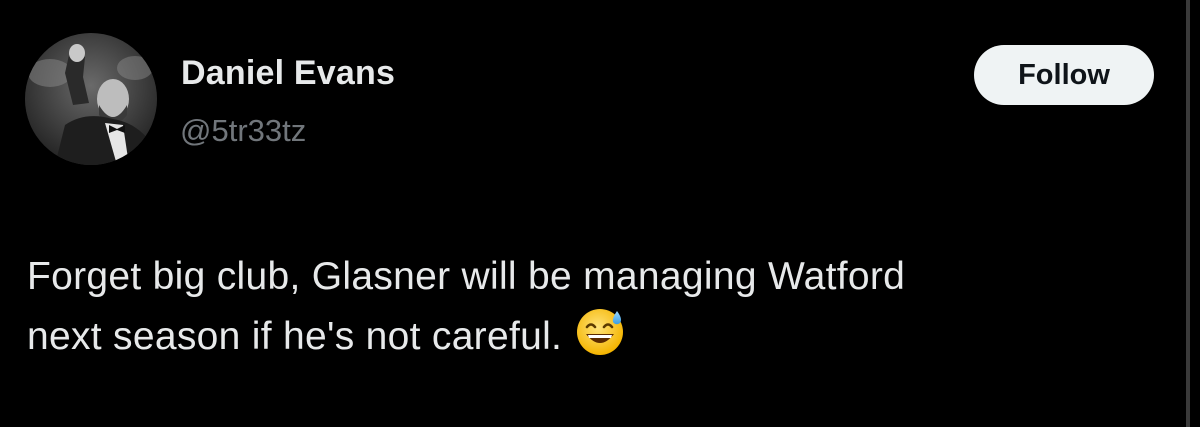 This screenshot has width=1200, height=427. What do you see at coordinates (1188, 213) in the screenshot?
I see `scrollbar` at bounding box center [1188, 213].